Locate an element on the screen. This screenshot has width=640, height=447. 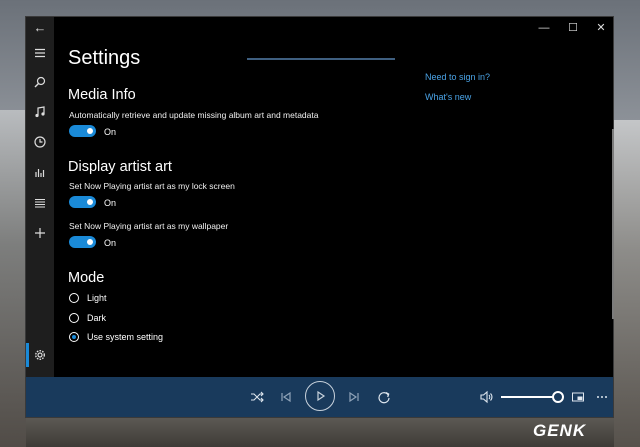
back-button: ← is located at coordinates (40, 28).